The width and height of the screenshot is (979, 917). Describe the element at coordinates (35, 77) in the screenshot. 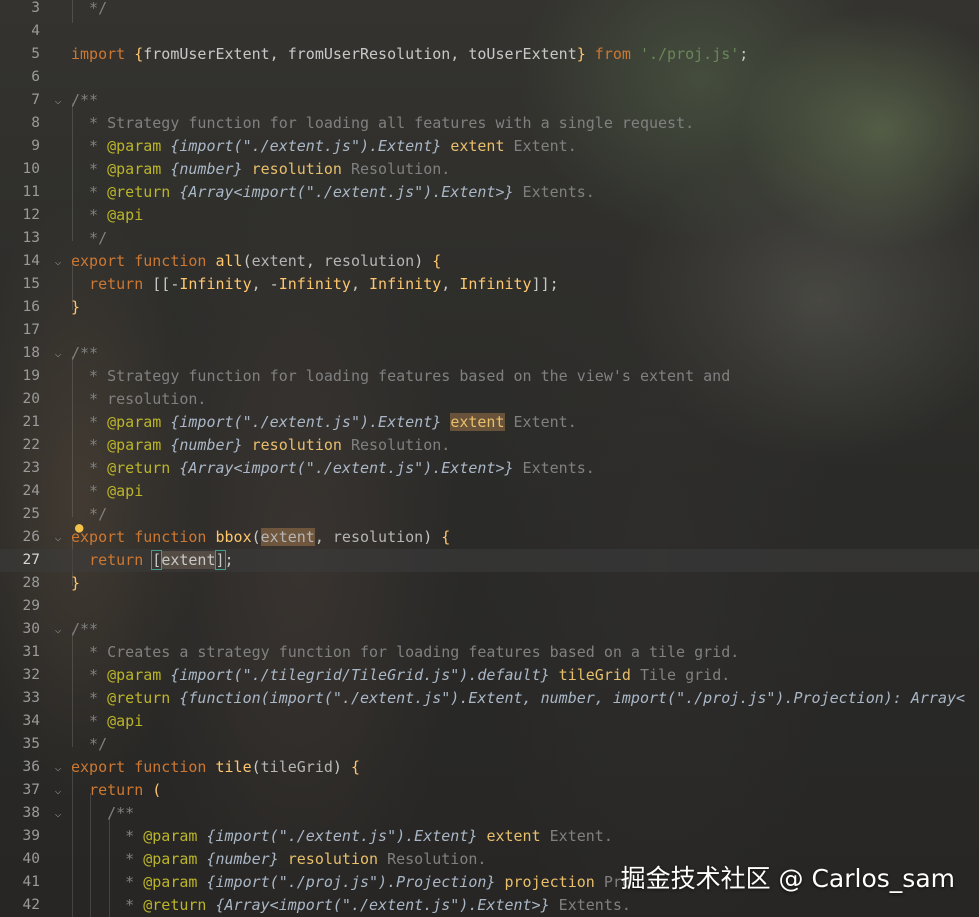

I see `line-number: 6` at that location.